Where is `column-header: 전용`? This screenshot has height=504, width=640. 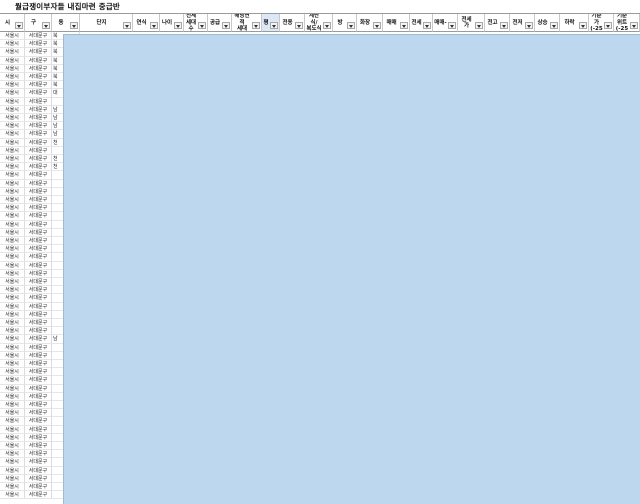 column-header: 전용 is located at coordinates (292, 23).